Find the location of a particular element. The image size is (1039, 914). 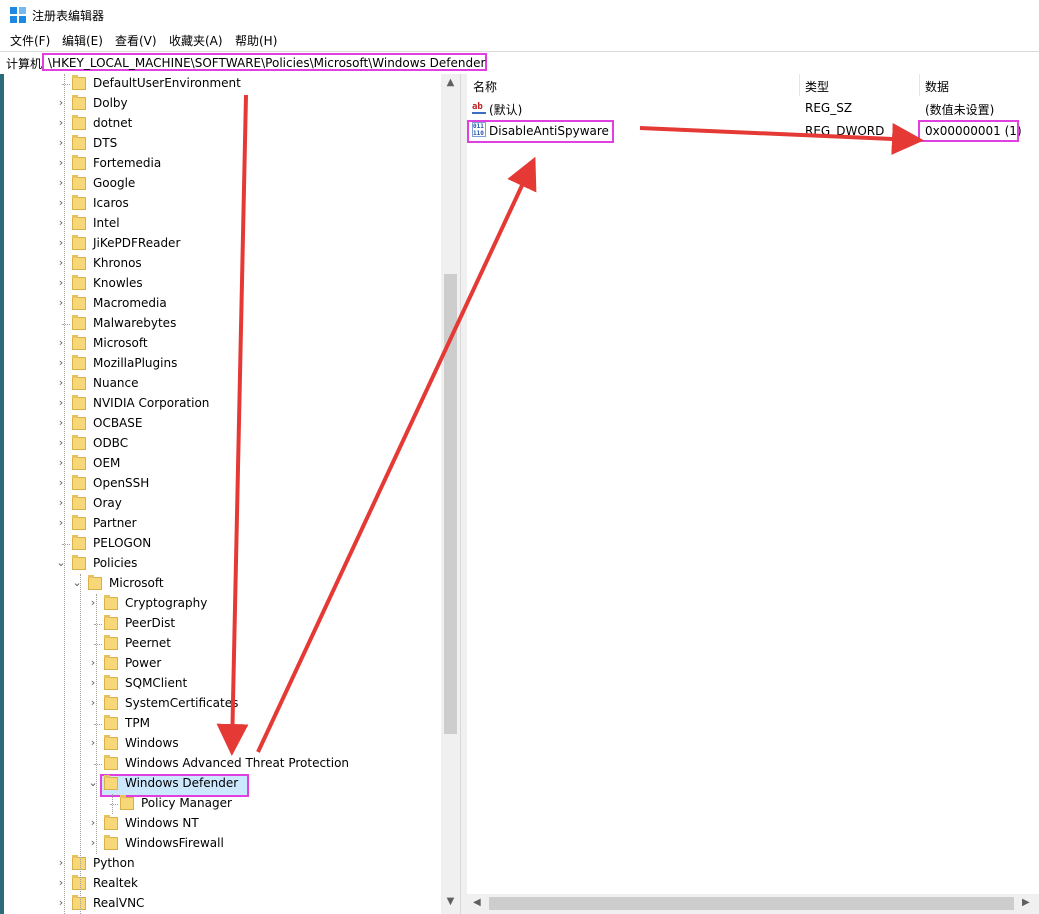

list-scroll-thumb is located at coordinates (751, 903).